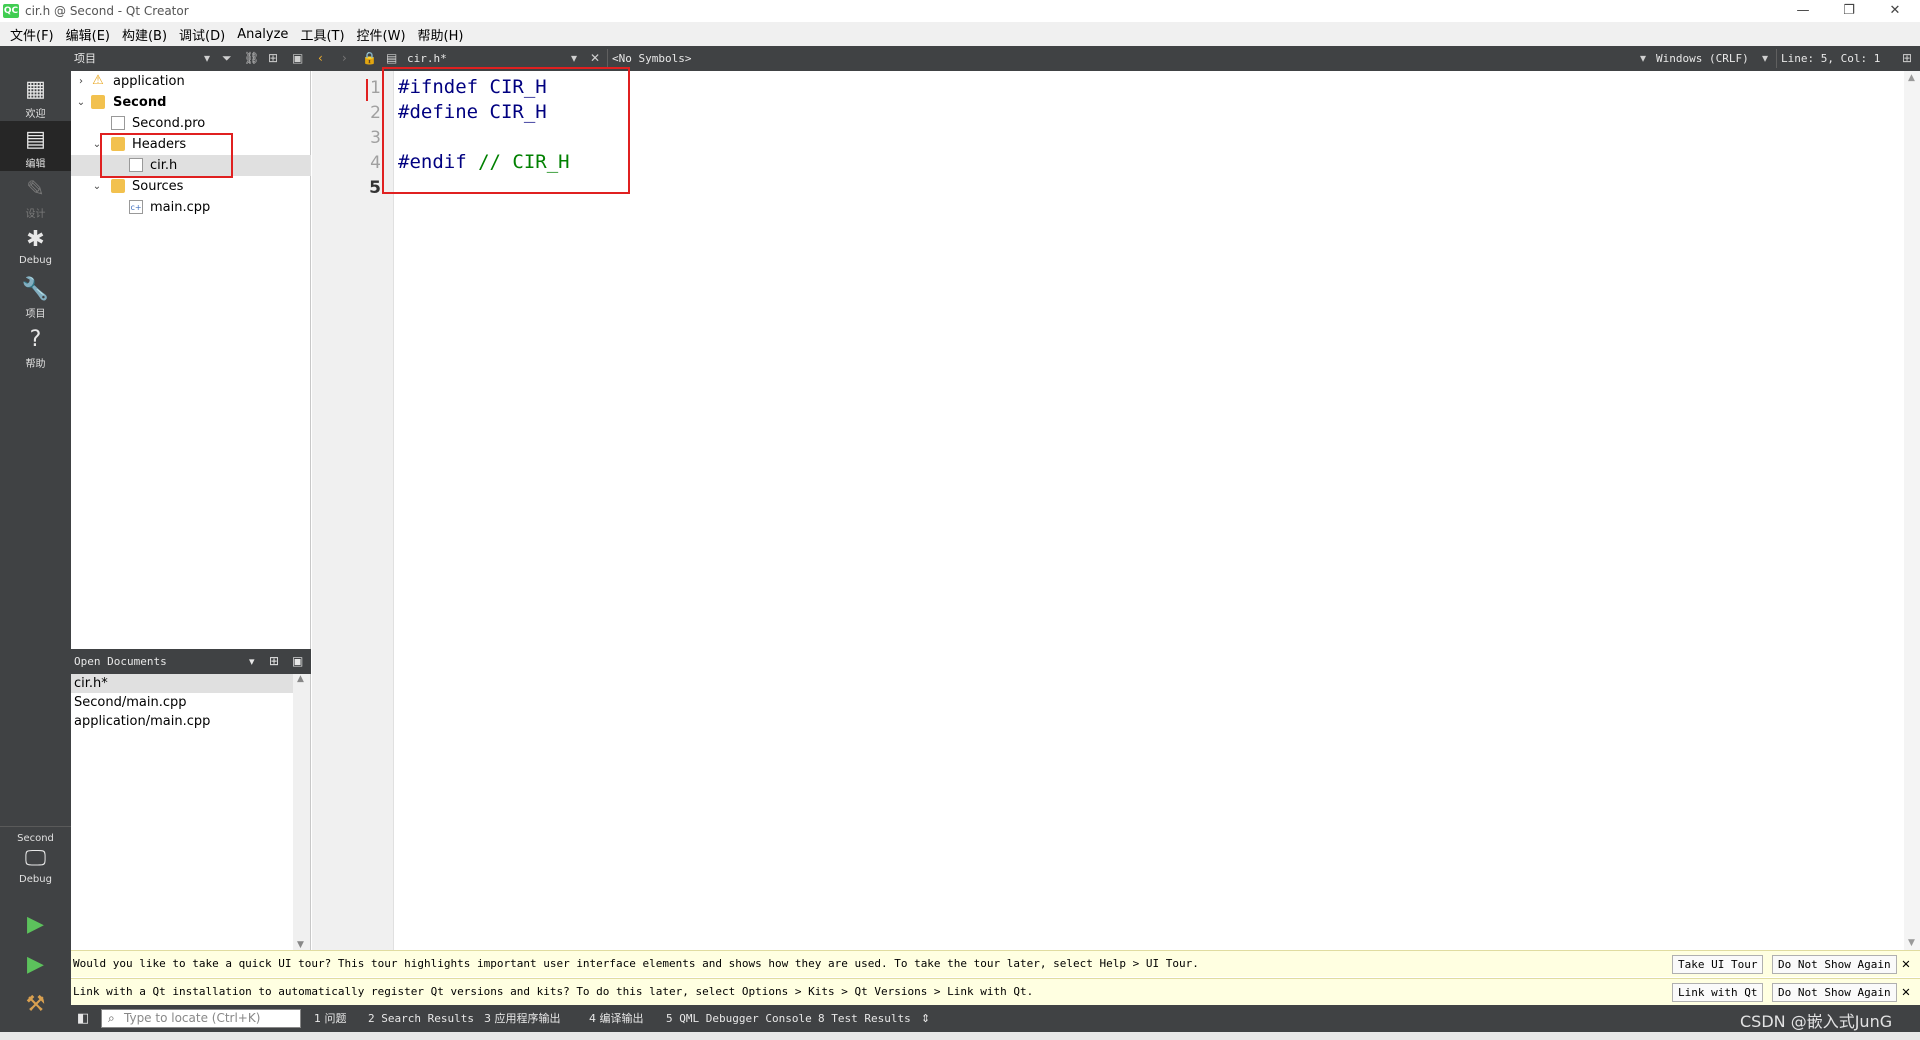 This screenshot has height=1040, width=1920. I want to click on line-number: 1, so click(375, 88).